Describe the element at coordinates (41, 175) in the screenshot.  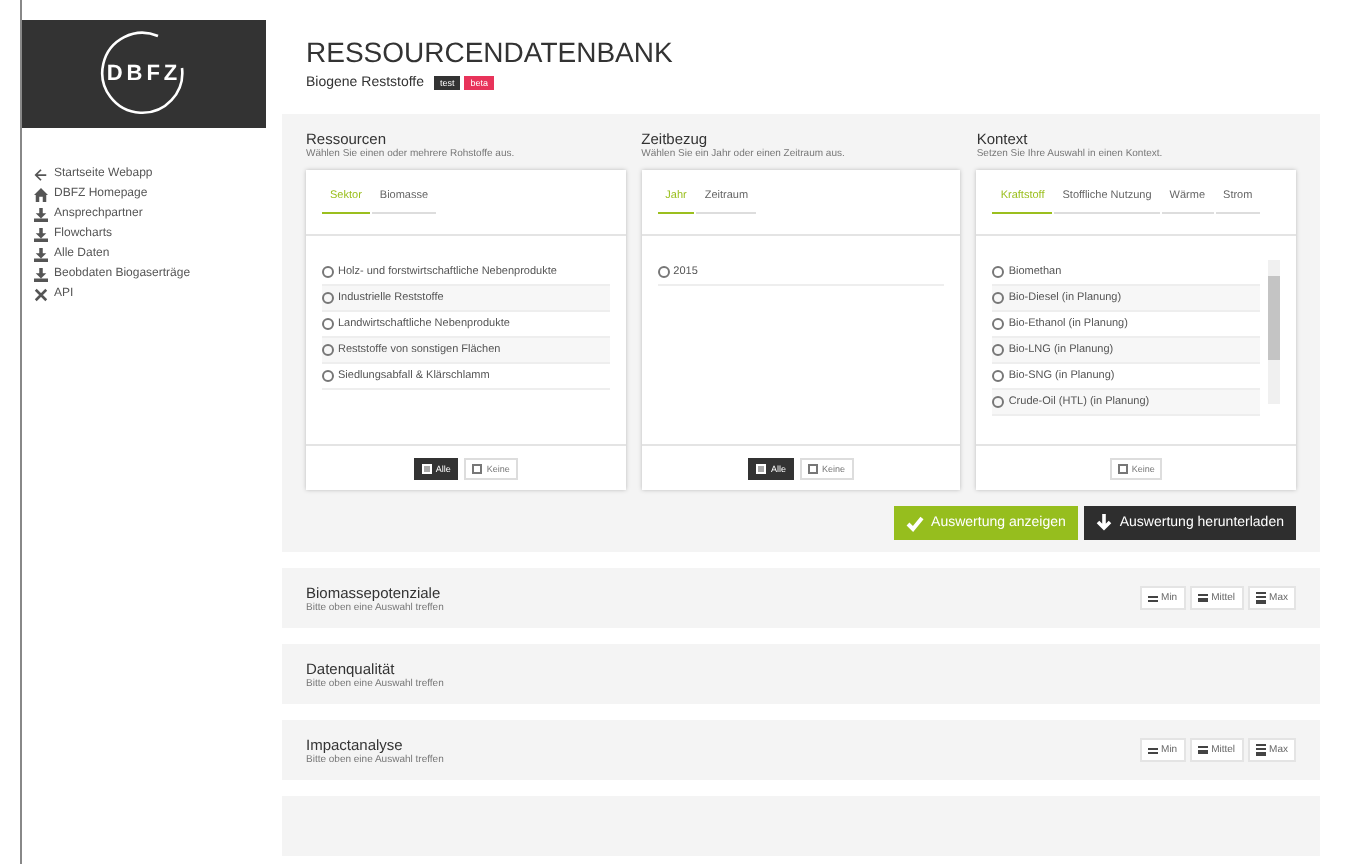
I see `arrow-left-icon` at that location.